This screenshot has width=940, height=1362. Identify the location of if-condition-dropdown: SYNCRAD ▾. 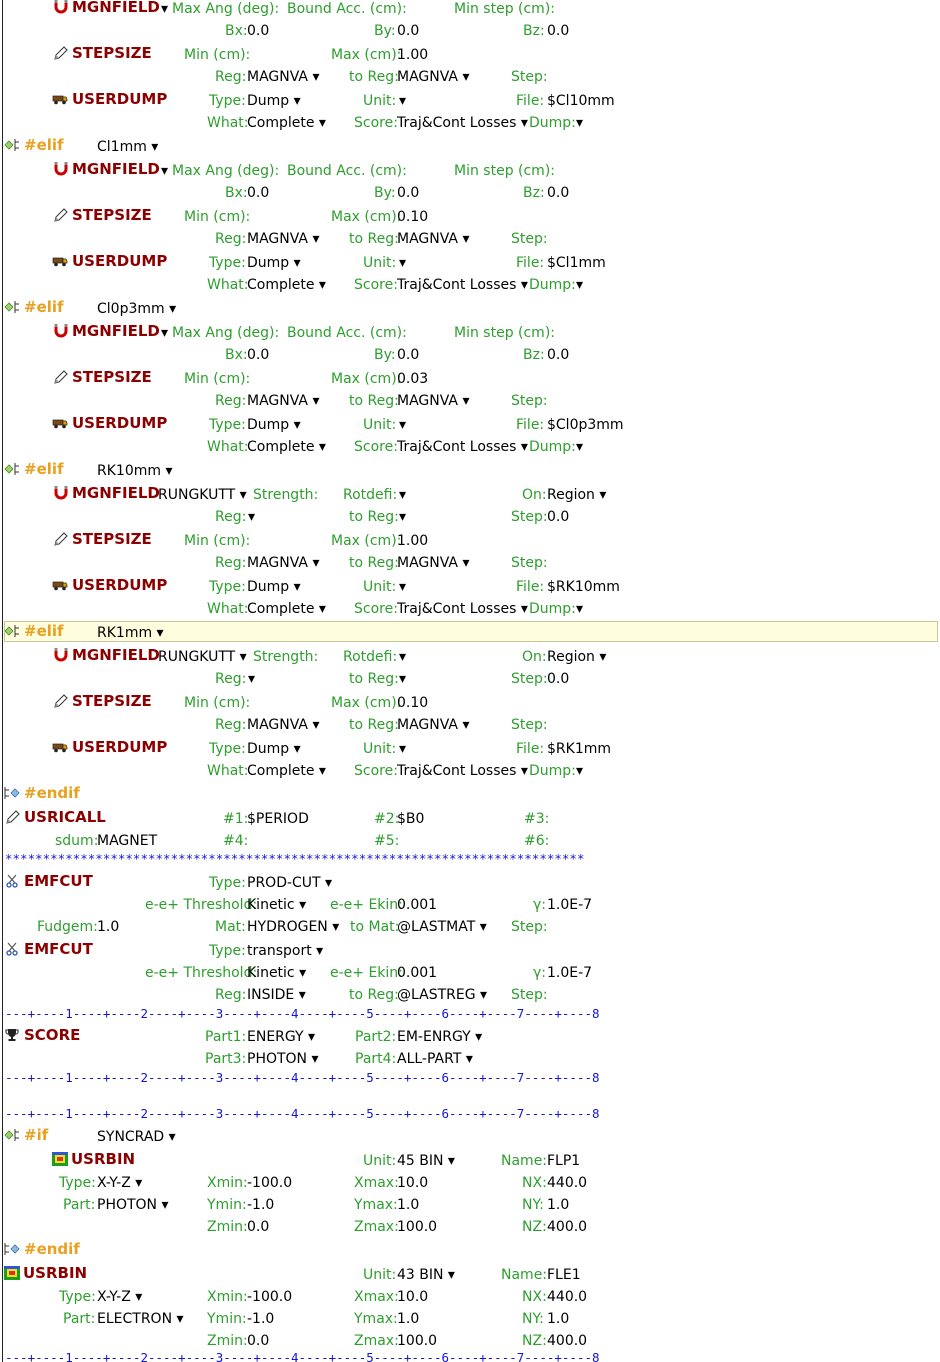
(136, 1137).